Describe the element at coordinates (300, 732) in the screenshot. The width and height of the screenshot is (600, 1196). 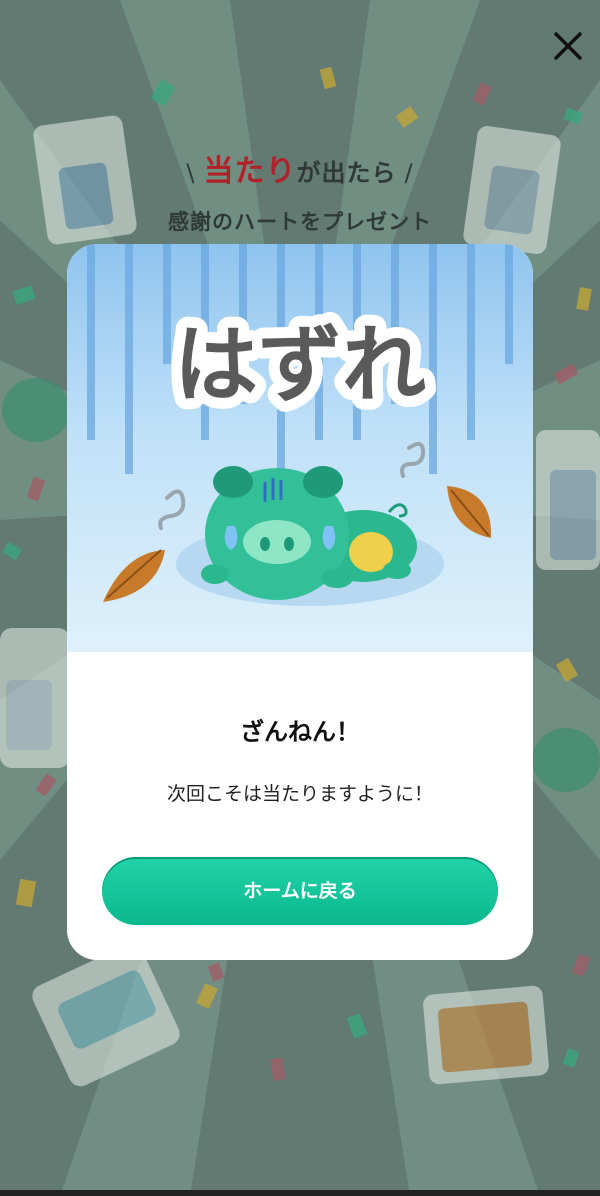
I see `result-title: ざんねん！` at that location.